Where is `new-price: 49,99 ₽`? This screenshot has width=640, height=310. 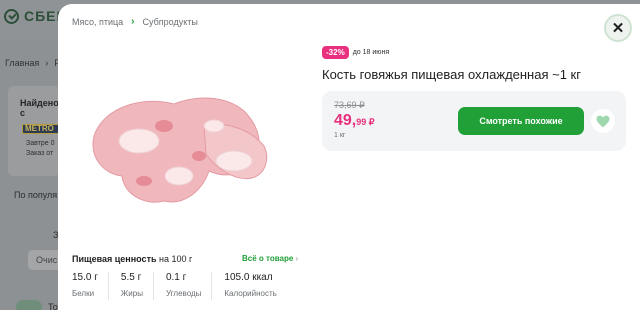
new-price: 49,99 ₽ is located at coordinates (354, 121).